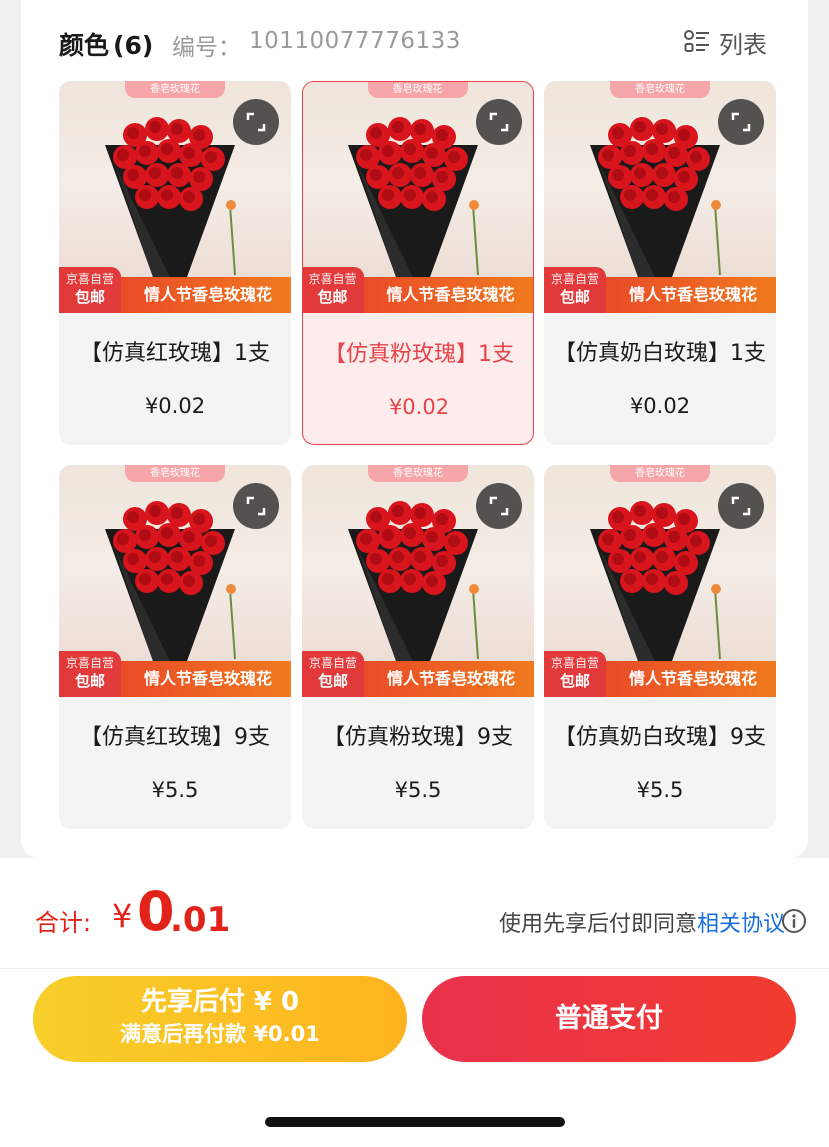 The image size is (829, 1147). What do you see at coordinates (794, 921) in the screenshot?
I see `info-icon` at bounding box center [794, 921].